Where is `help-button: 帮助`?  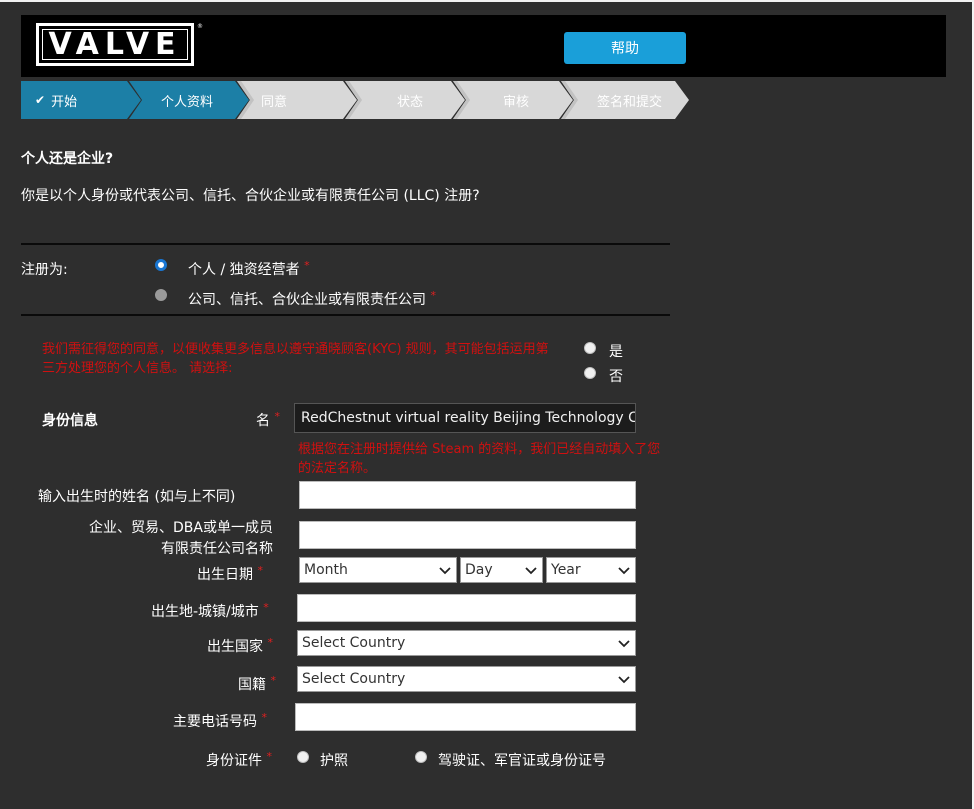 help-button: 帮助 is located at coordinates (625, 48).